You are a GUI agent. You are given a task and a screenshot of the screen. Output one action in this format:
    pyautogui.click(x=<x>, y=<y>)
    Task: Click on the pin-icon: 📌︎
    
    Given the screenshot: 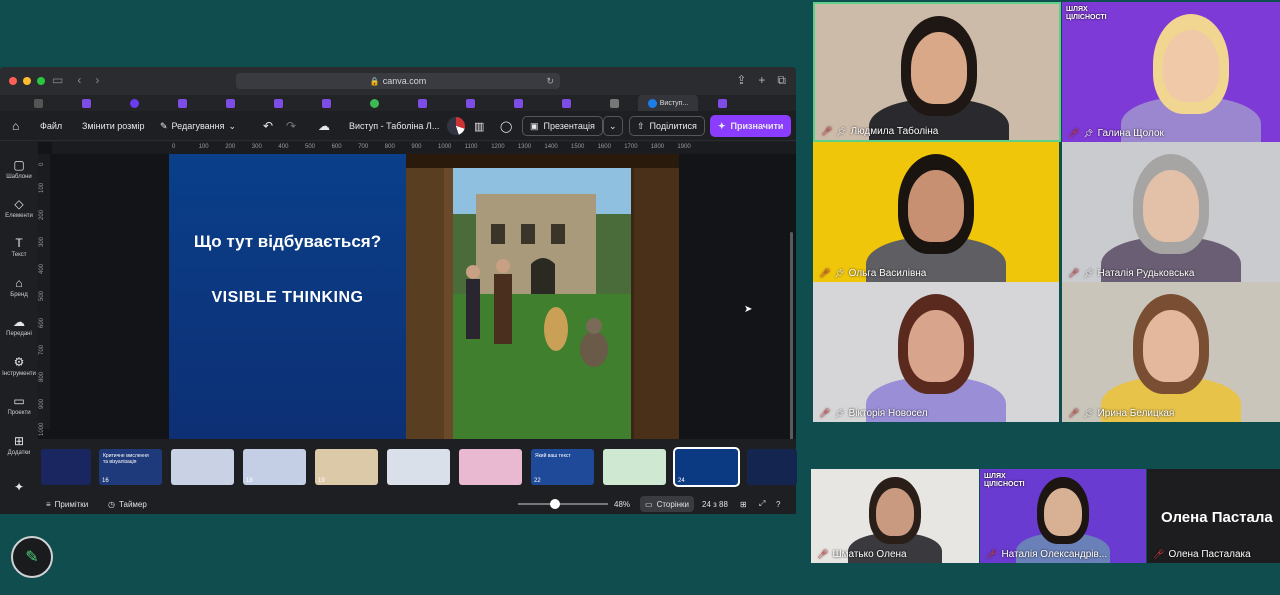 What is the action you would take?
    pyautogui.click(x=841, y=131)
    